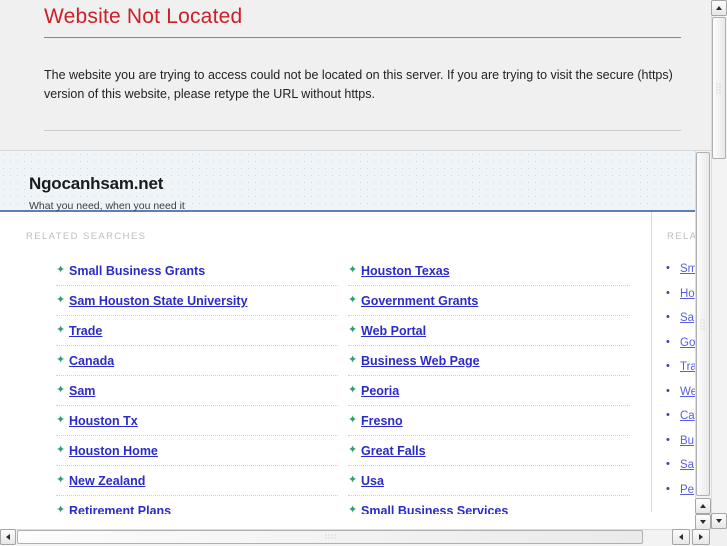 The image size is (727, 546). Describe the element at coordinates (107, 481) in the screenshot. I see `related-search-link: New Zealand` at that location.